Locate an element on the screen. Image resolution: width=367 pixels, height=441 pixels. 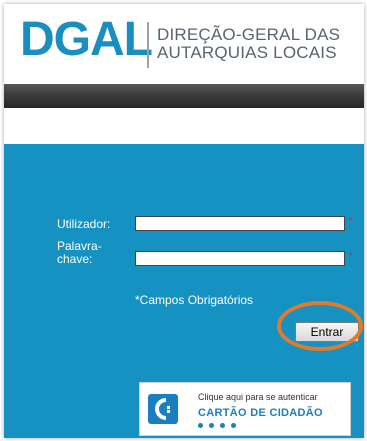
citizen-card-hint: Clique aqui para se autenticar is located at coordinates (258, 397).